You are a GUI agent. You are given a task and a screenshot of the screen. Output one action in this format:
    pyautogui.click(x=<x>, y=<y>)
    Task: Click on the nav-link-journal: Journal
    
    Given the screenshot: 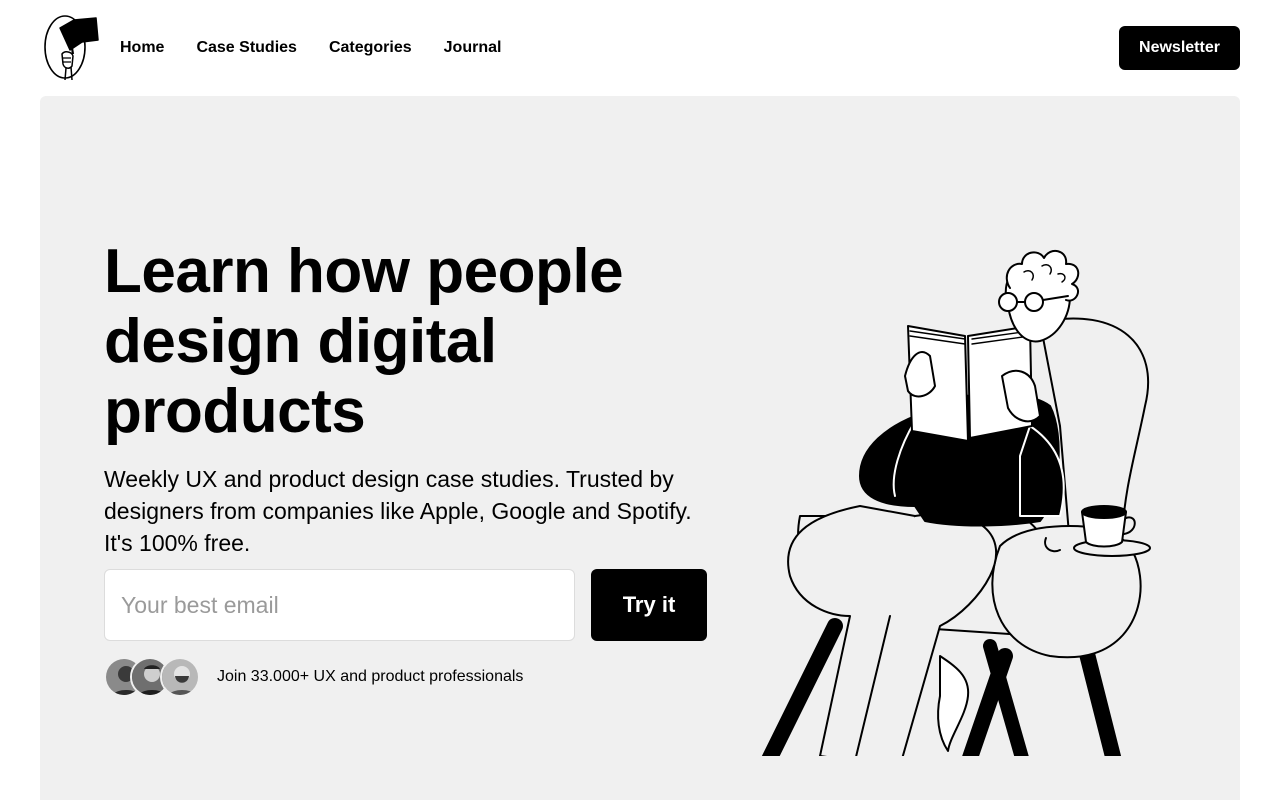 What is the action you would take?
    pyautogui.click(x=473, y=48)
    